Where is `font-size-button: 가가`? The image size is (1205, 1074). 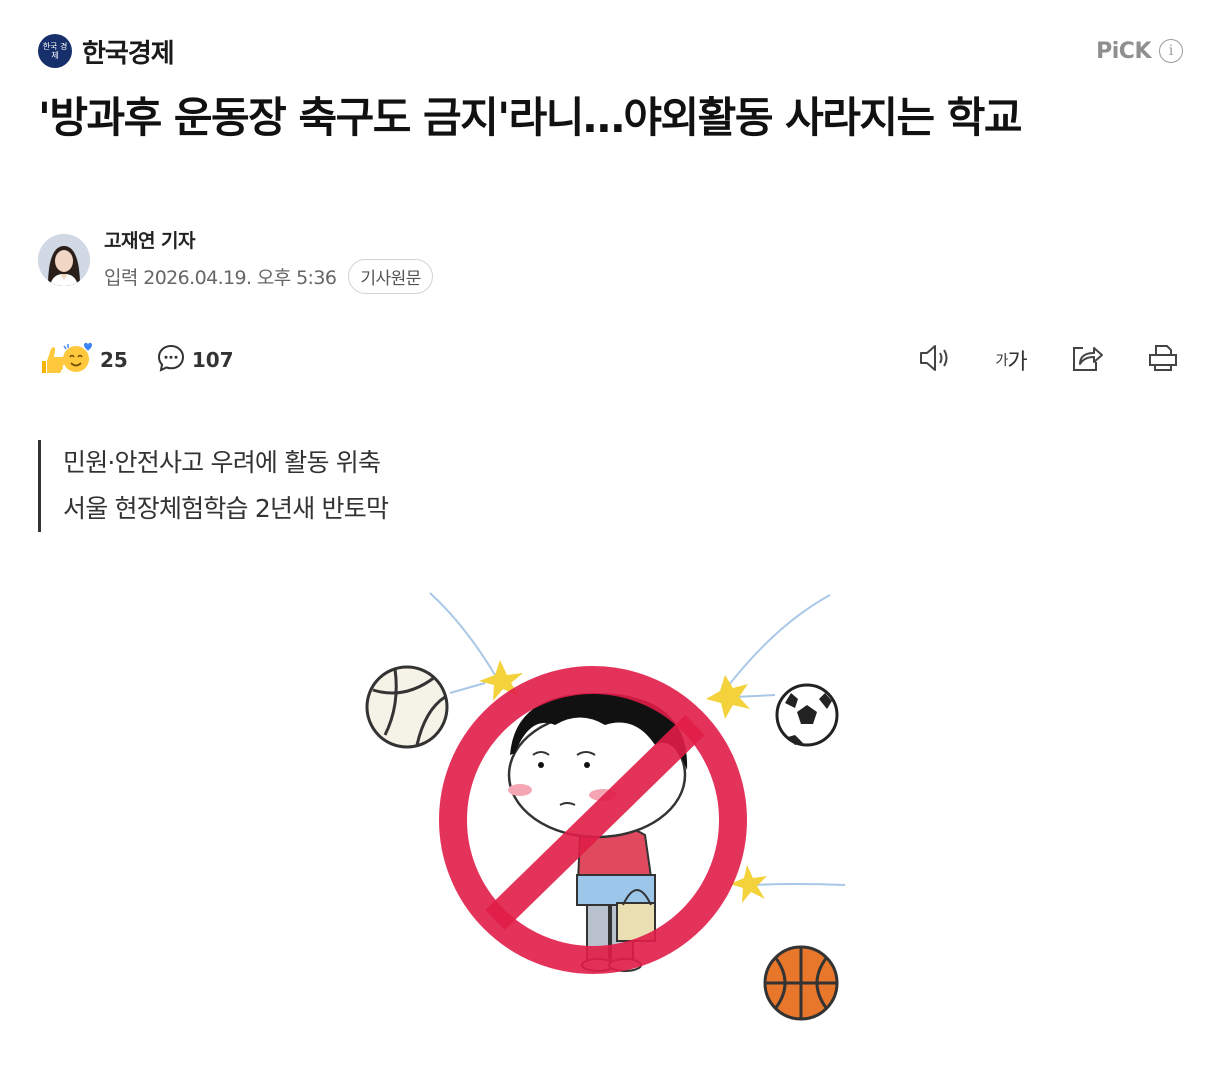
font-size-button: 가가 is located at coordinates (1011, 360).